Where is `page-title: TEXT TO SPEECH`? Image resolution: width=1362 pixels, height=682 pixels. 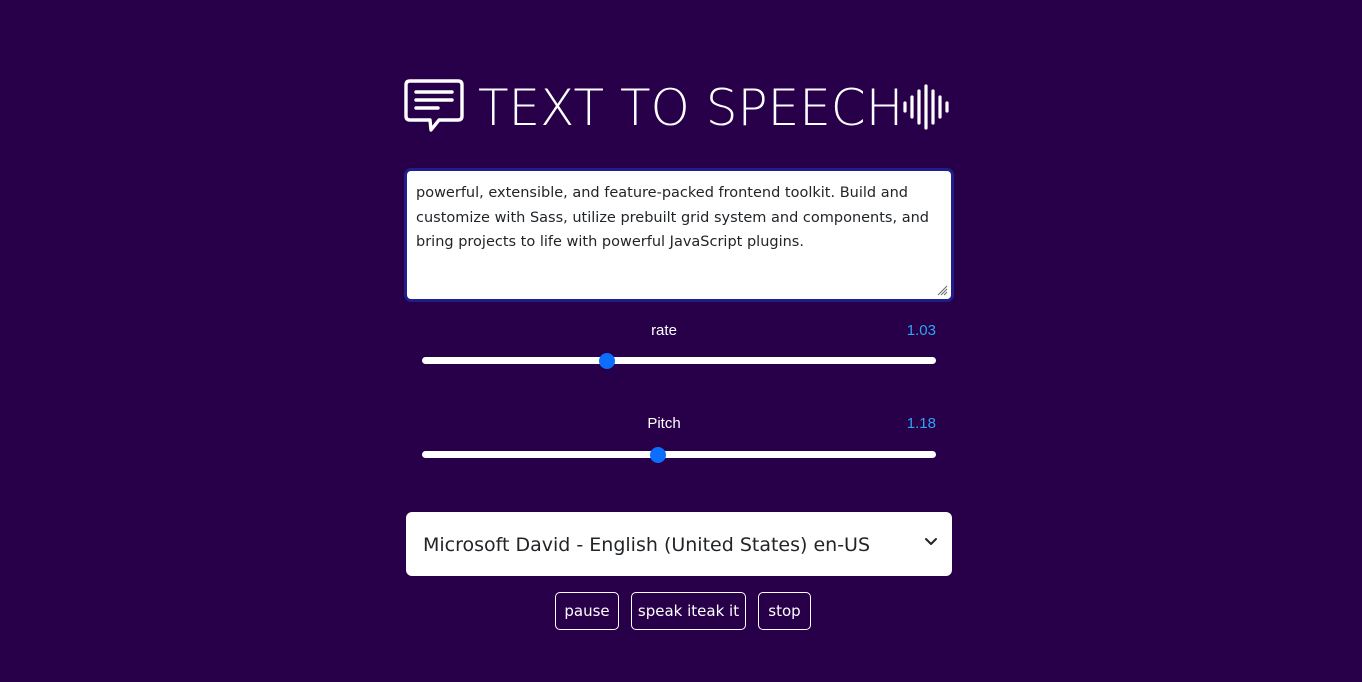 page-title: TEXT TO SPEECH is located at coordinates (691, 108).